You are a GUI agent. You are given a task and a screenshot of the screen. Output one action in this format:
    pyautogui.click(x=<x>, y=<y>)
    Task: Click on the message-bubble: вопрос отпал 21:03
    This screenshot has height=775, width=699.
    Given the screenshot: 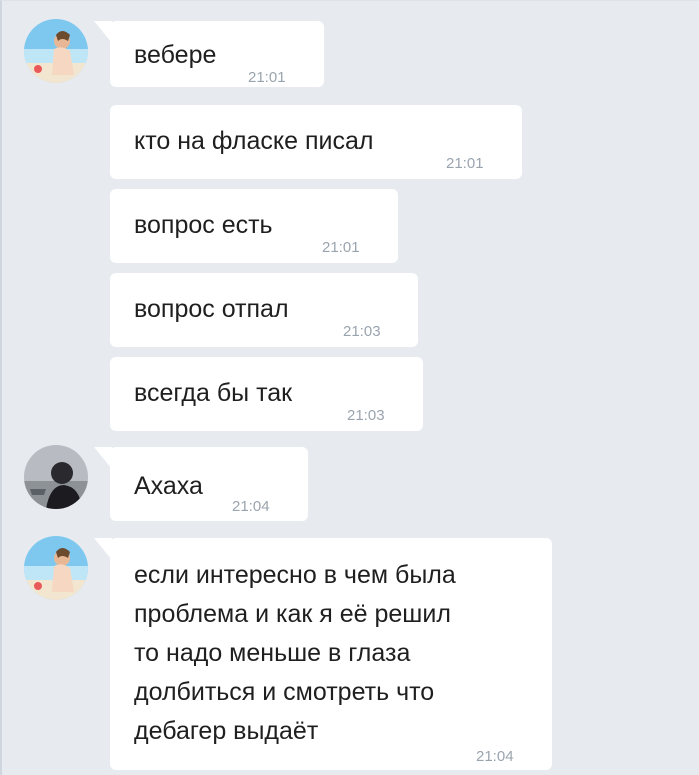 What is the action you would take?
    pyautogui.click(x=264, y=310)
    